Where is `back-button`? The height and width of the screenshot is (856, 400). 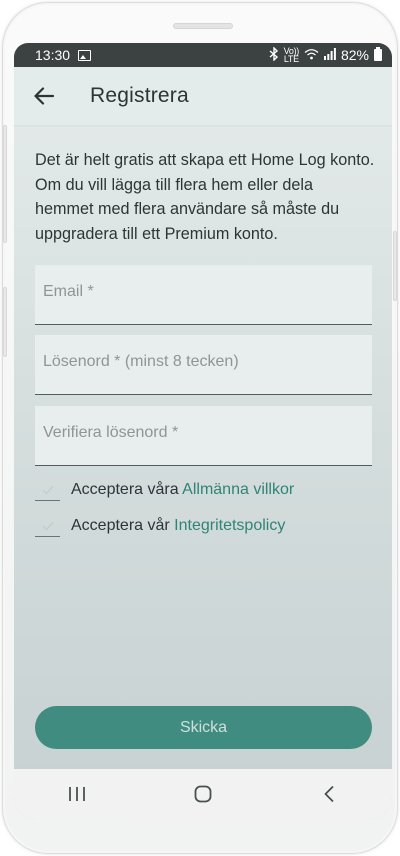
back-button is located at coordinates (44, 96).